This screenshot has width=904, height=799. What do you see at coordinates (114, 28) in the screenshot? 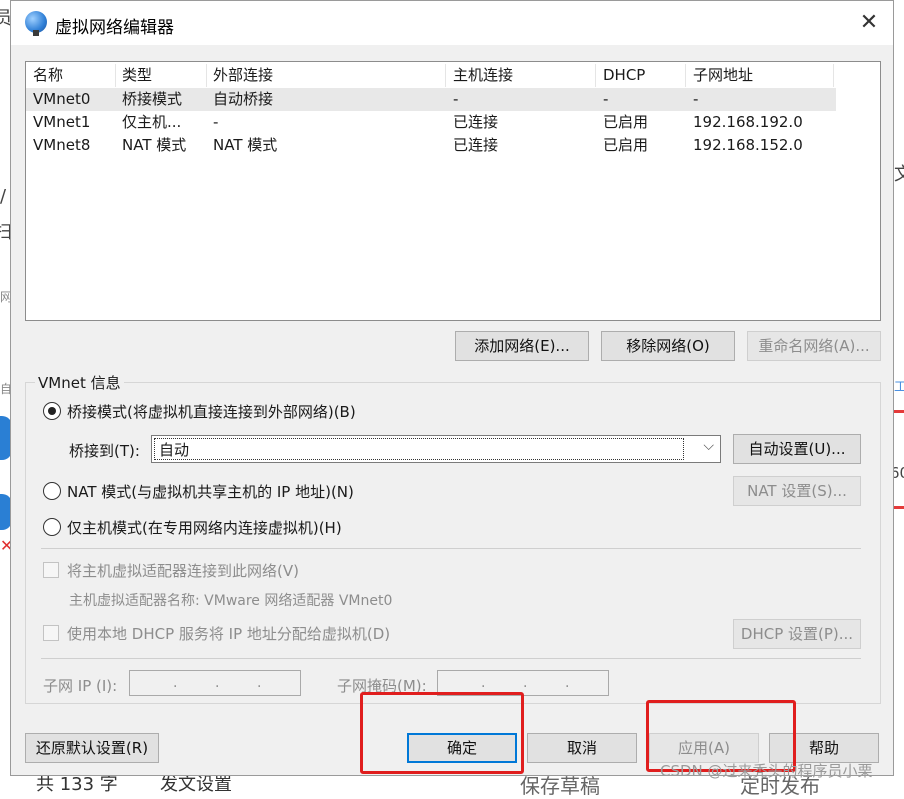
I see `window-title: 虚拟网络编辑器` at bounding box center [114, 28].